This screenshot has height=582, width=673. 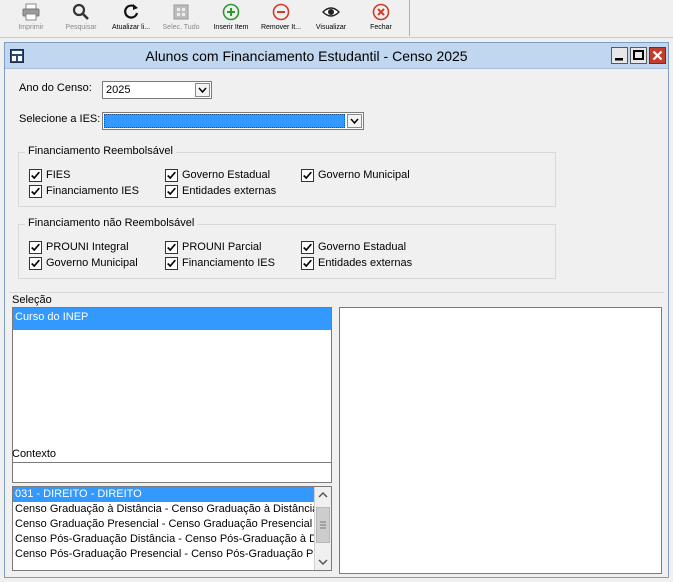 I want to click on nao-reembolsavel-legend: Financiamento não Reembolsável, so click(x=111, y=223).